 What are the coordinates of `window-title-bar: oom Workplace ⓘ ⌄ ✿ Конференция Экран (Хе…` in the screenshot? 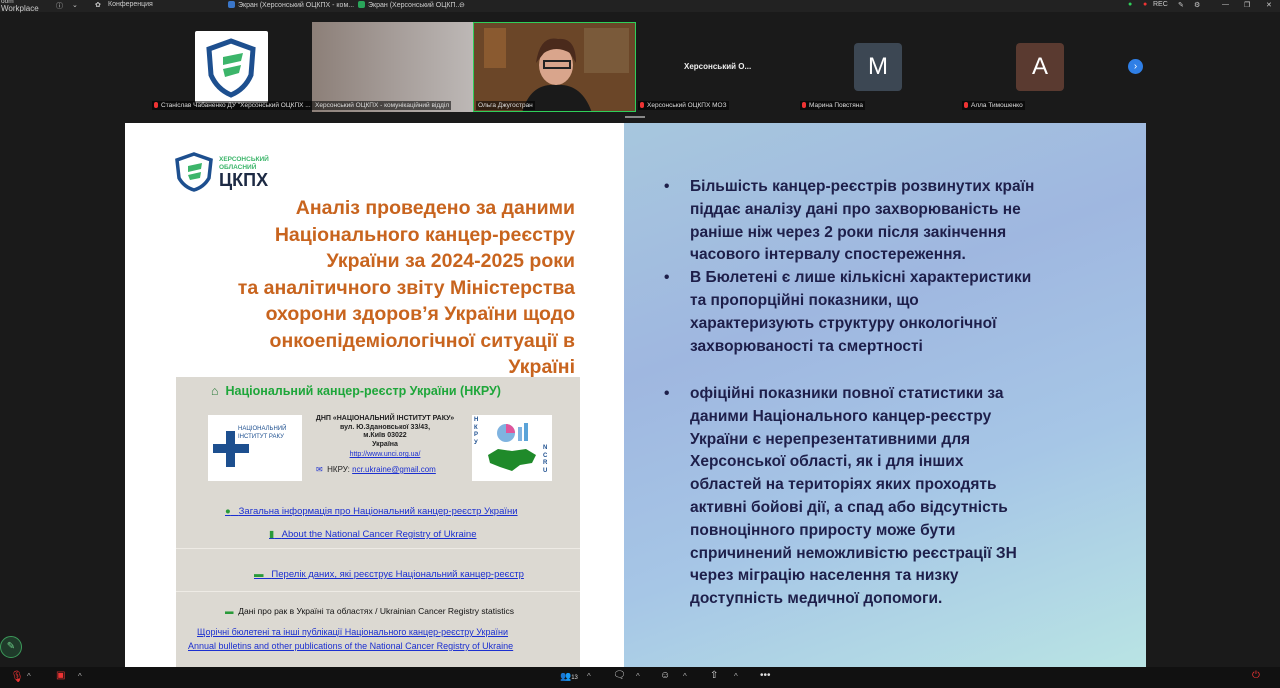 It's located at (640, 6).